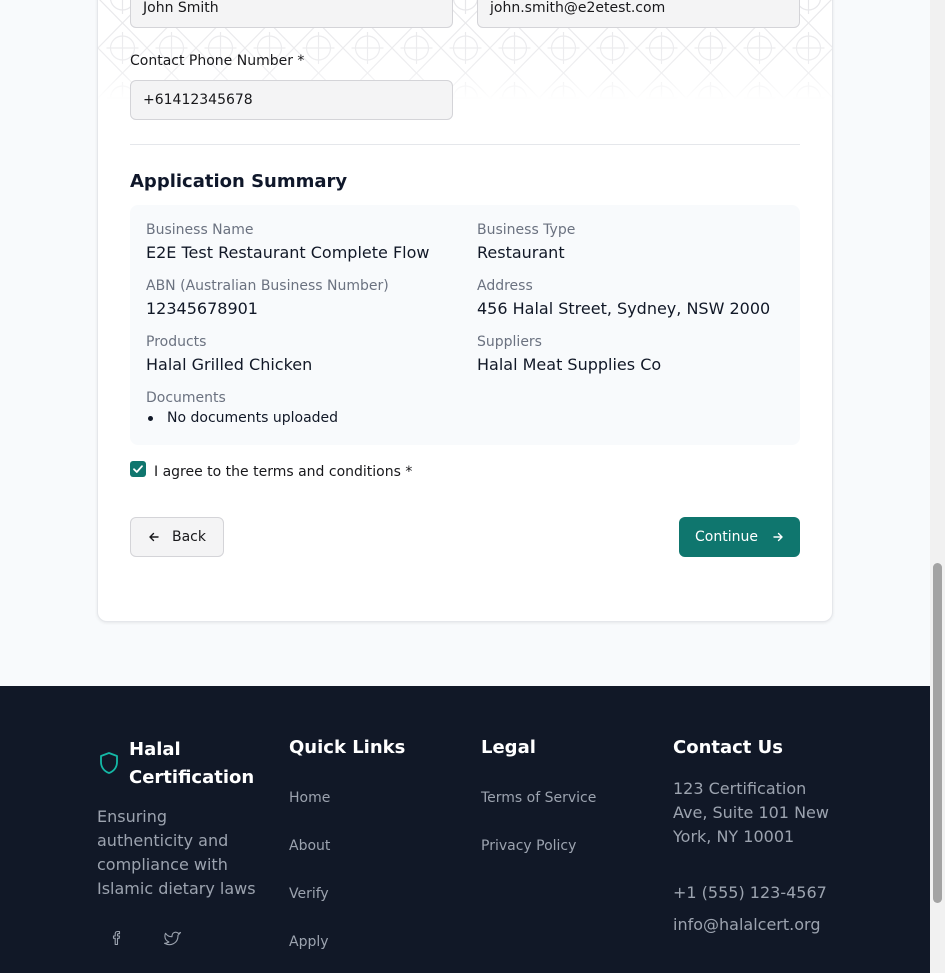 Image resolution: width=945 pixels, height=973 pixels. Describe the element at coordinates (465, 144) in the screenshot. I see `divider` at that location.